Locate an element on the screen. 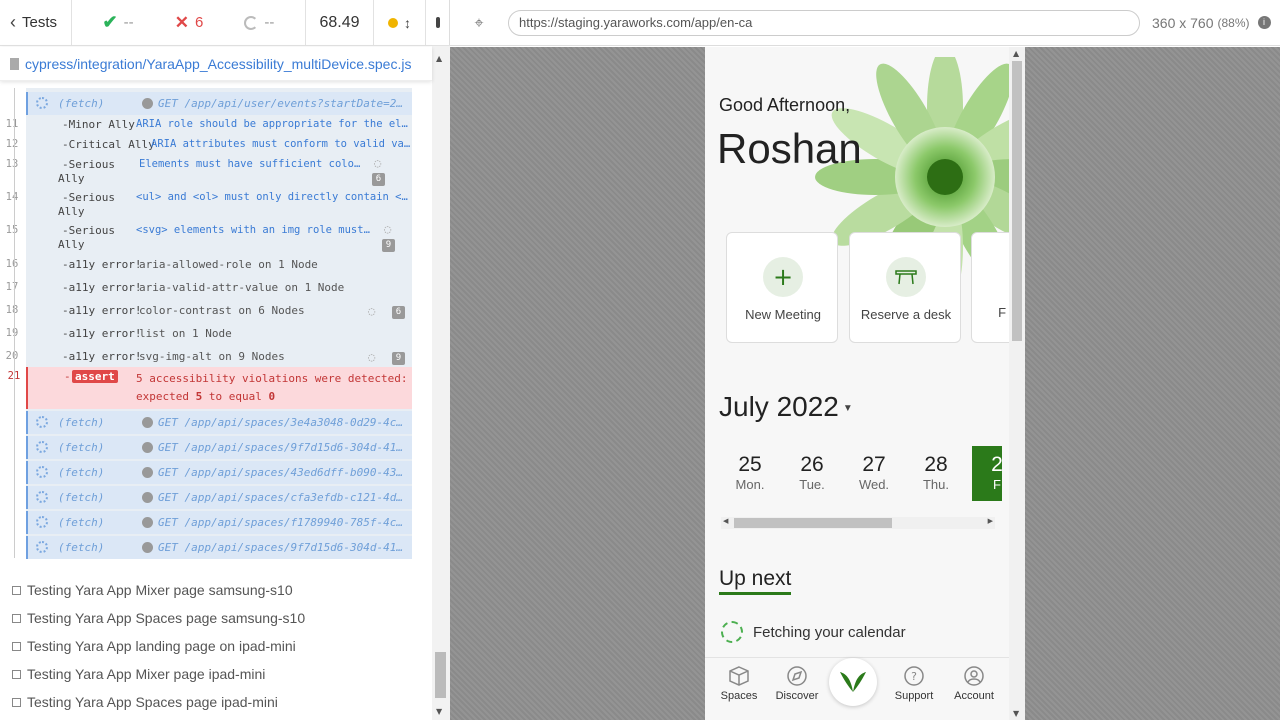 The width and height of the screenshot is (1280, 720). test-item: Testing Yara App Spaces page samsung-s10 is located at coordinates (216, 618).